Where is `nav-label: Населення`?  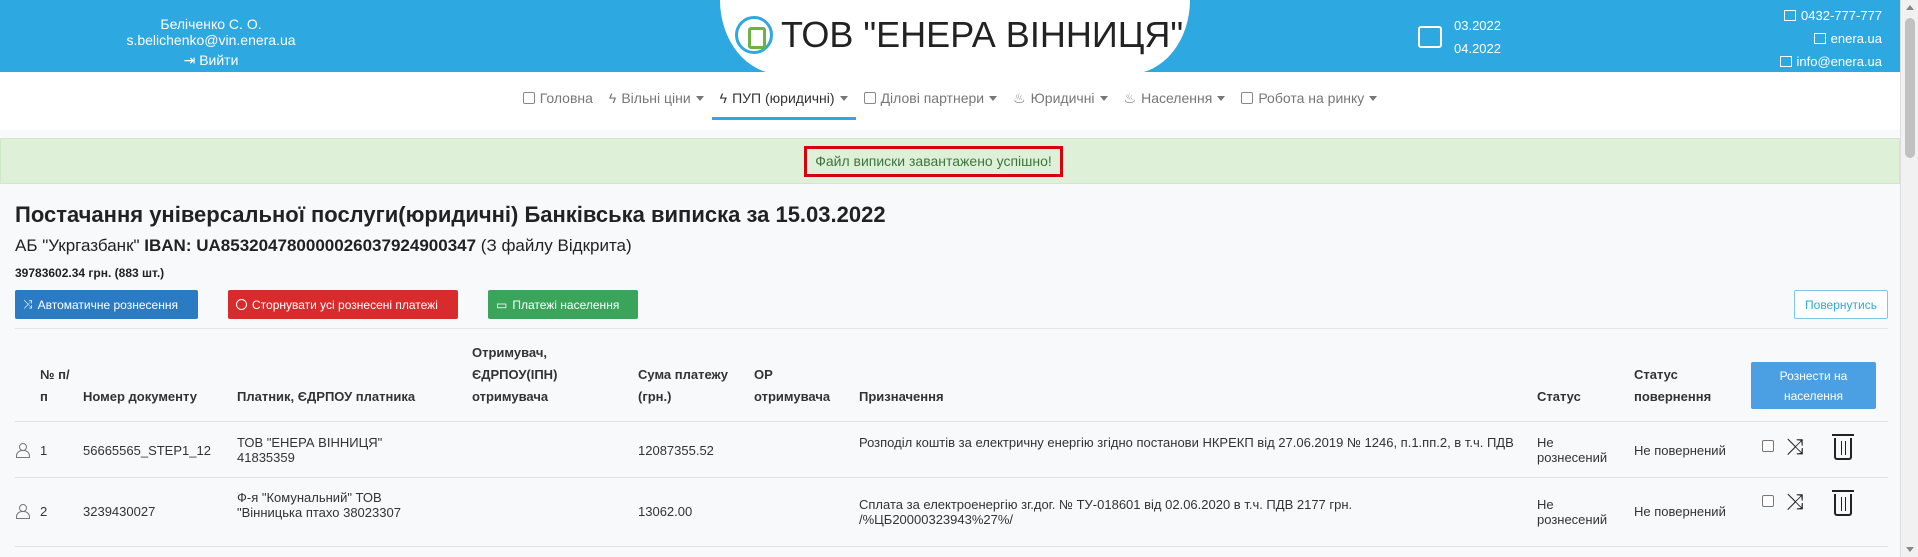 nav-label: Населення is located at coordinates (1177, 98).